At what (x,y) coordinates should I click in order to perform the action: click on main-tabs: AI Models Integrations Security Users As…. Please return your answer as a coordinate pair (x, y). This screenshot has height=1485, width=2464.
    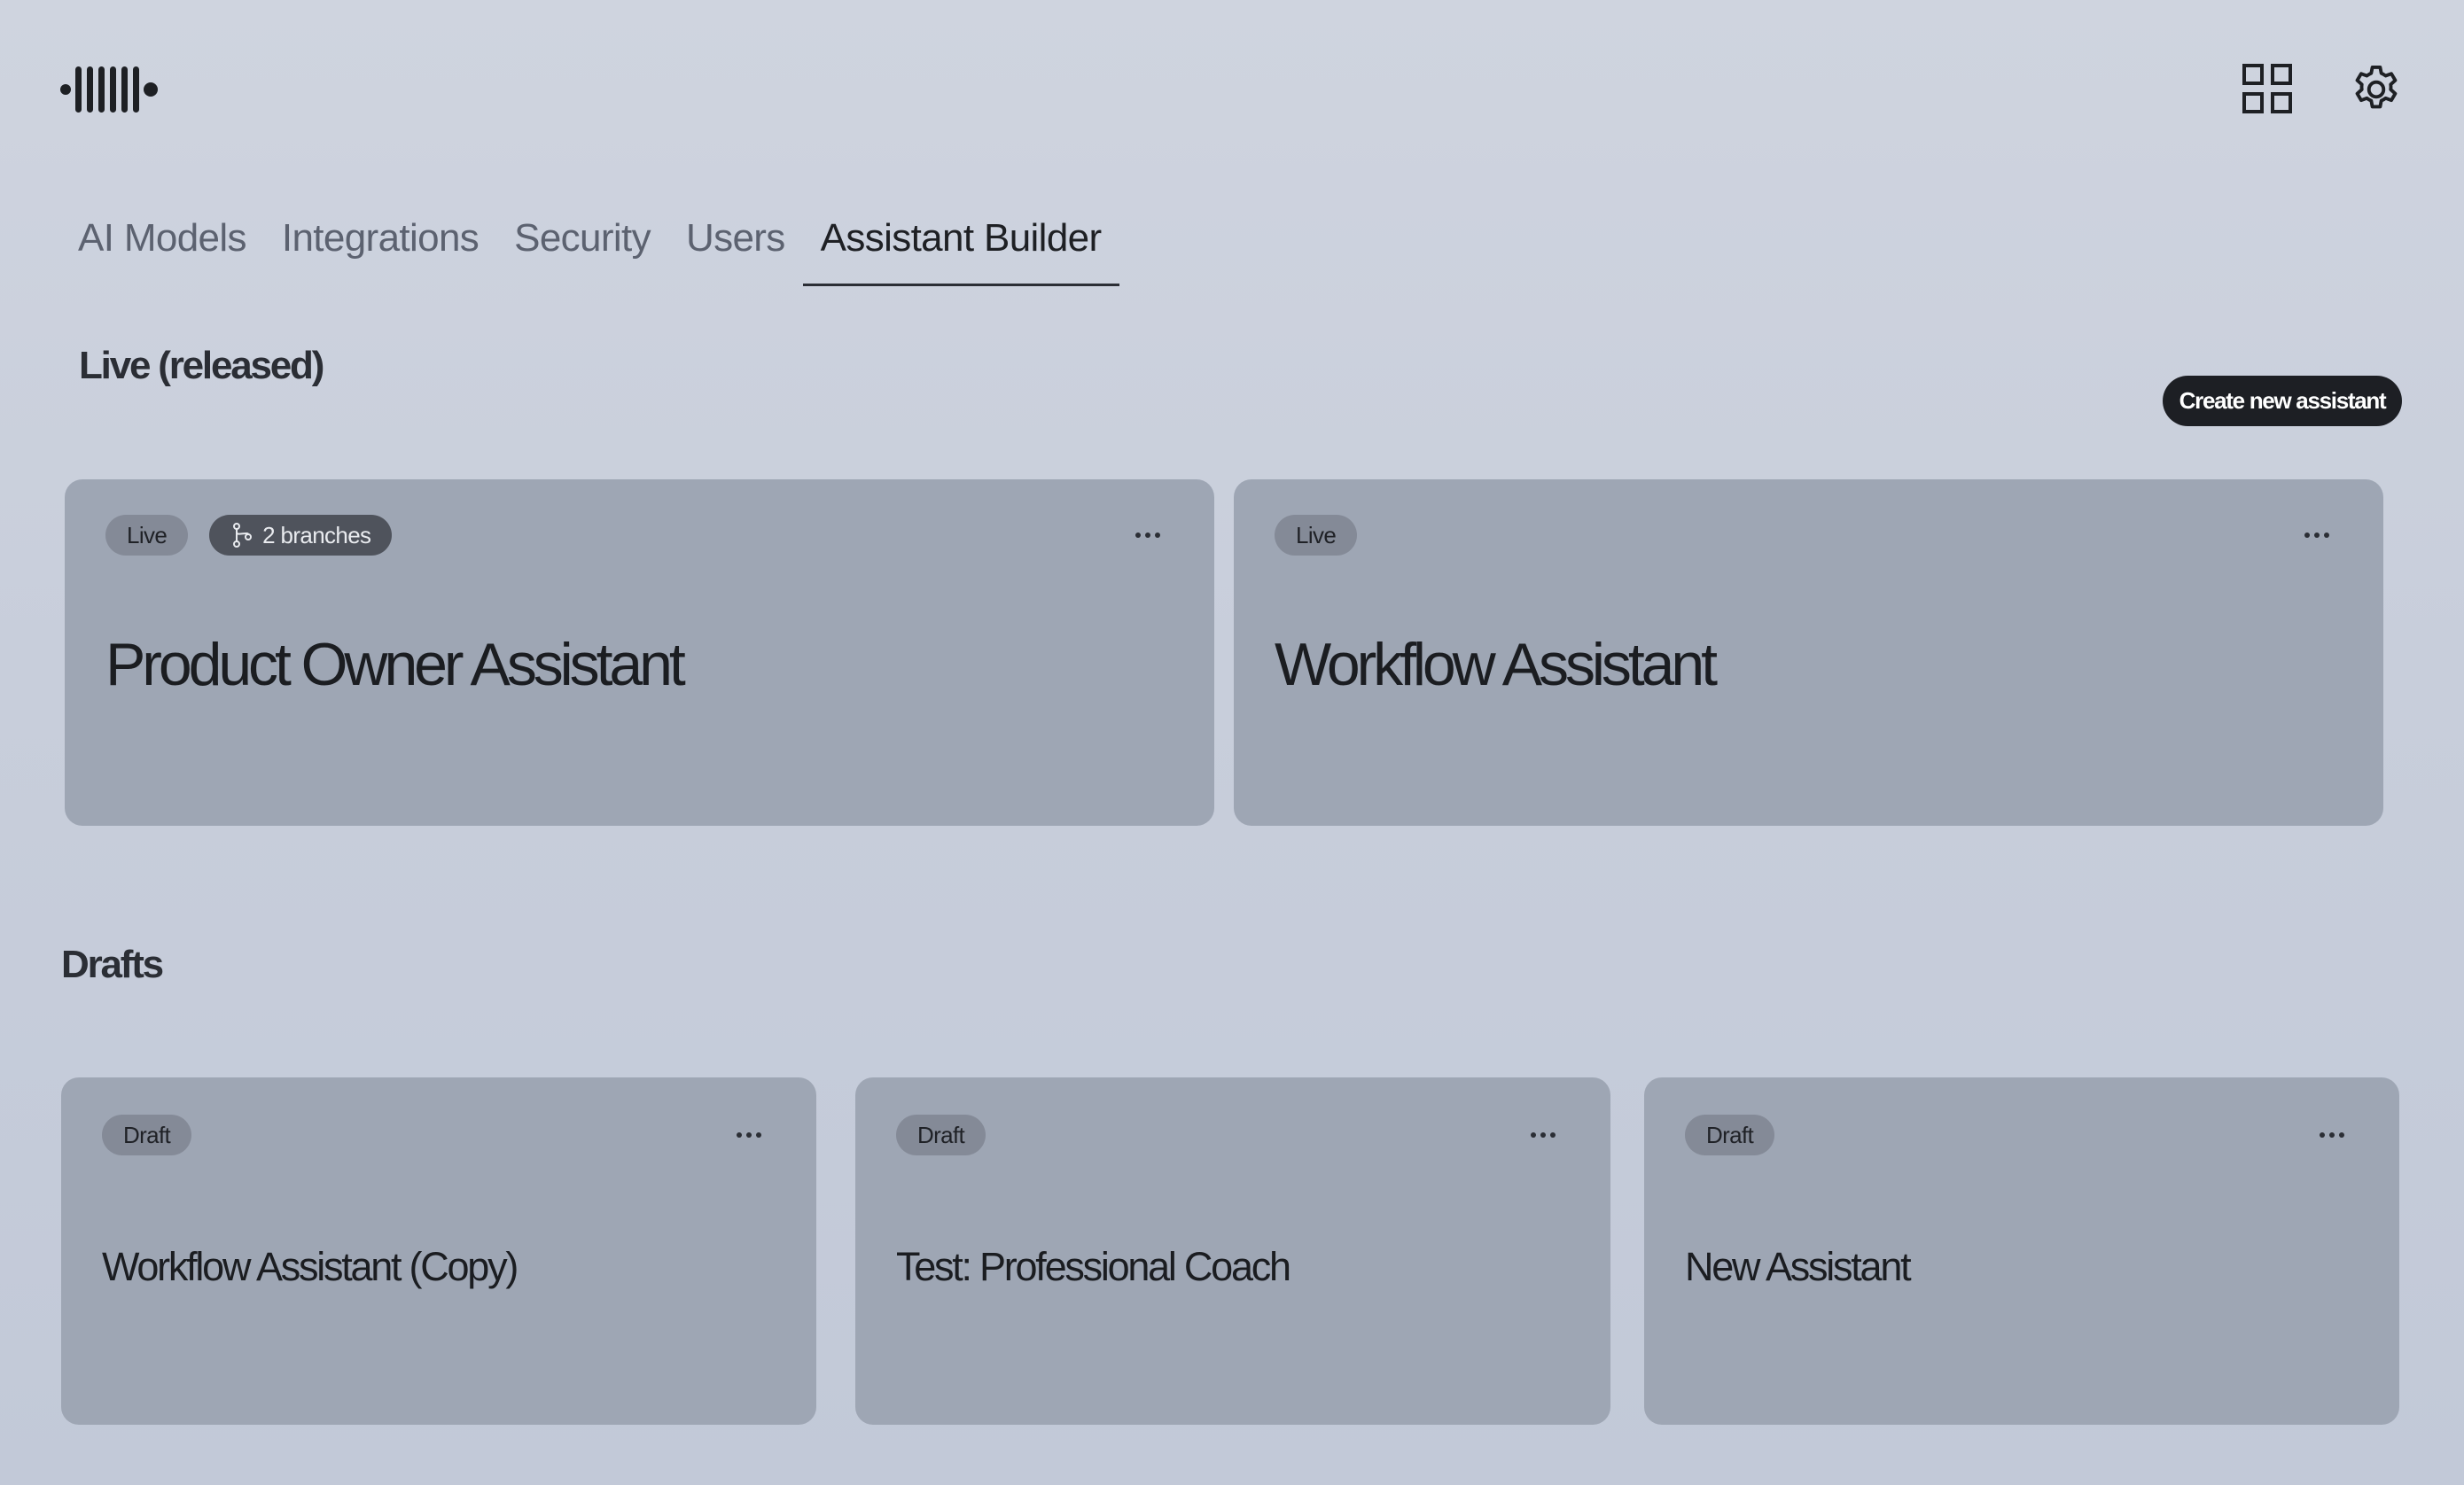
    Looking at the image, I should click on (589, 247).